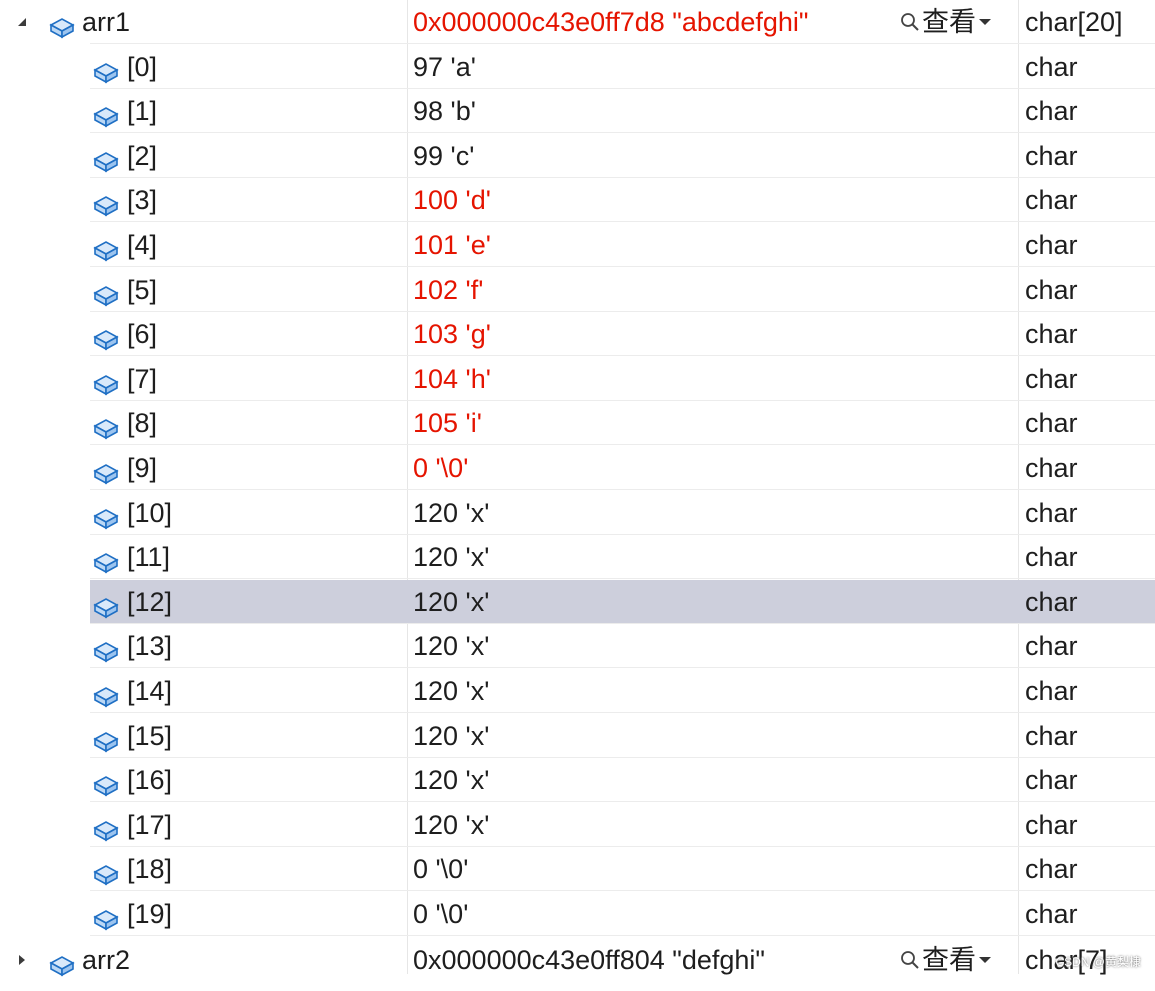 The width and height of the screenshot is (1155, 991). I want to click on watch-row-element: [6] 103 'g' char, so click(577, 334).